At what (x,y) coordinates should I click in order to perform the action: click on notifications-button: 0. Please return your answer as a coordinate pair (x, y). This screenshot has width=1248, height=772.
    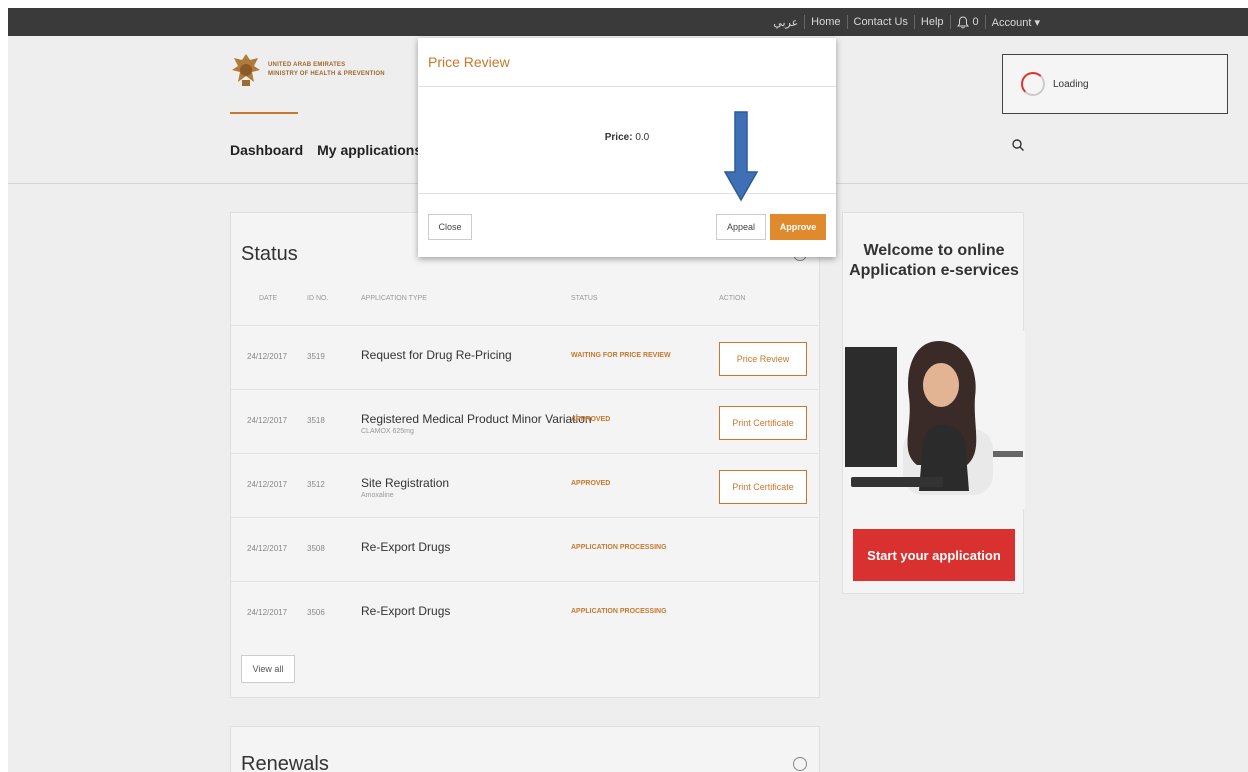
    Looking at the image, I should click on (967, 22).